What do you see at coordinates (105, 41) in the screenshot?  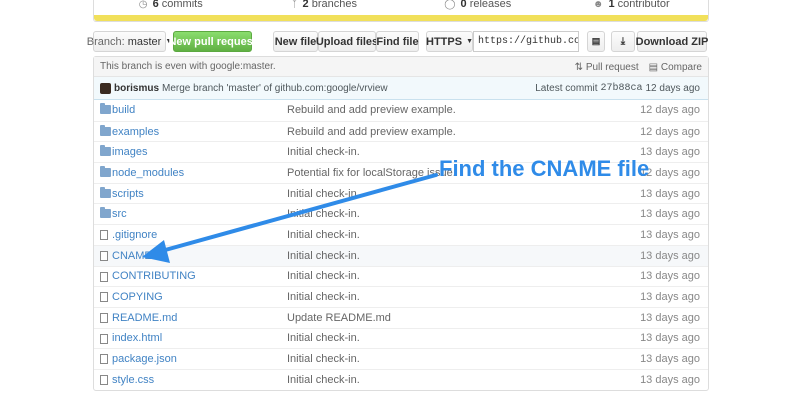 I see `branch-prefix: Branch:` at bounding box center [105, 41].